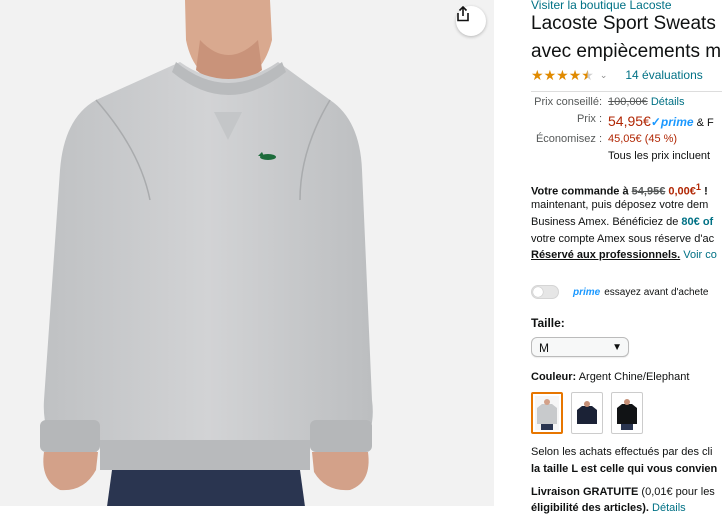  What do you see at coordinates (663, 75) in the screenshot?
I see `reviews-link: 14 évaluations` at bounding box center [663, 75].